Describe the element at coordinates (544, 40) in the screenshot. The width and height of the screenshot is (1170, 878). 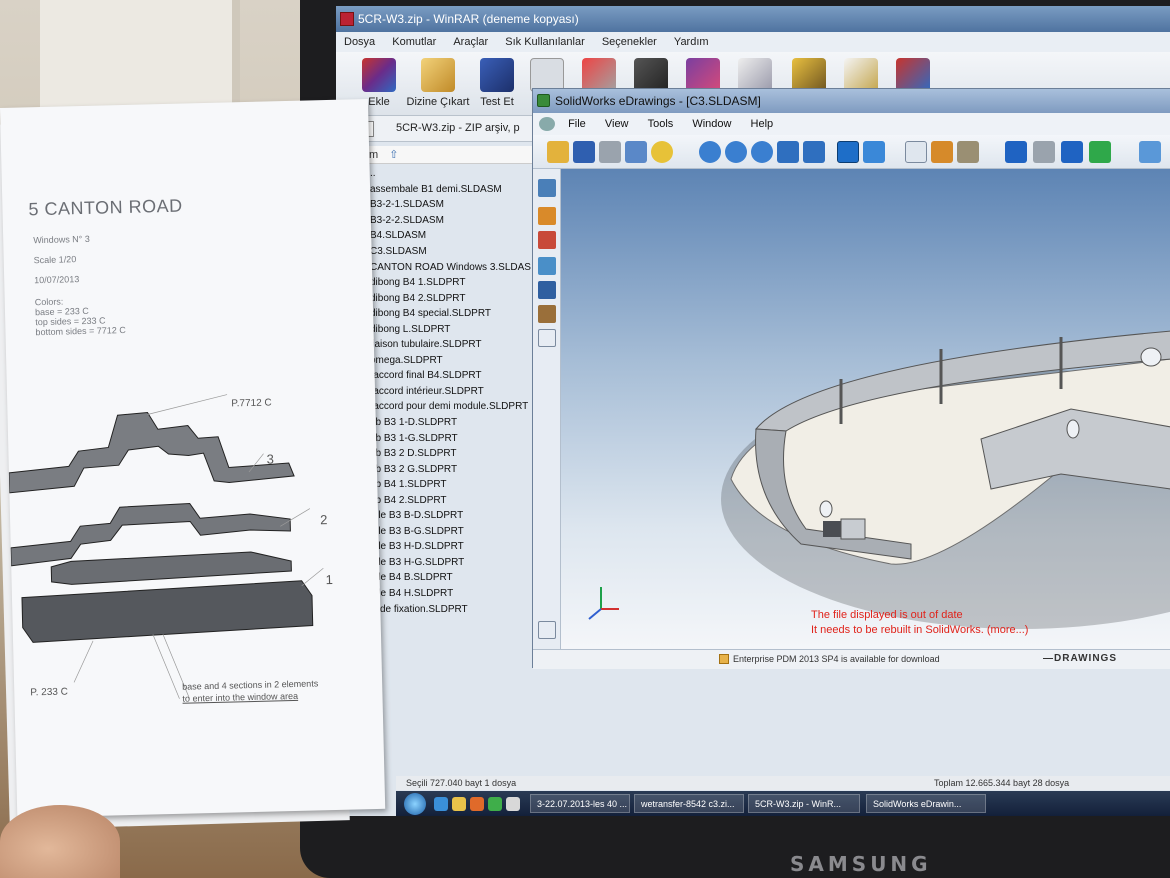
I see `menu-favorites: Sık Kullanılanlar` at that location.